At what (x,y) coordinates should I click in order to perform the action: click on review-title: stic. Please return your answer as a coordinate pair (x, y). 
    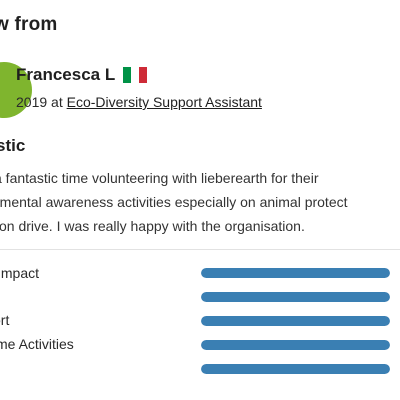
    Looking at the image, I should click on (13, 145).